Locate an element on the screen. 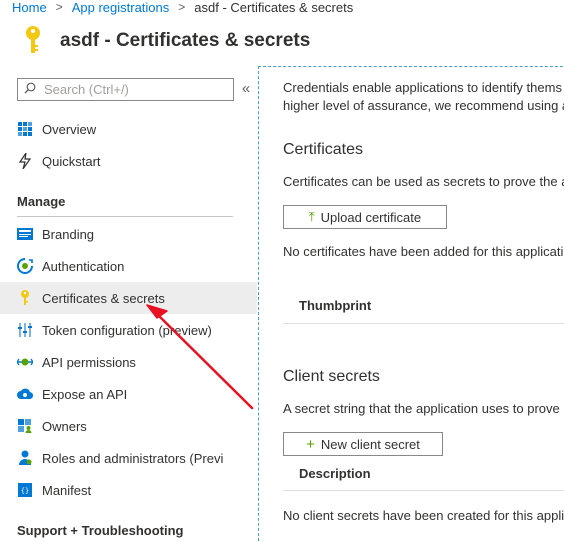 The width and height of the screenshot is (564, 542). new-client-secret-button: + New client secret is located at coordinates (363, 444).